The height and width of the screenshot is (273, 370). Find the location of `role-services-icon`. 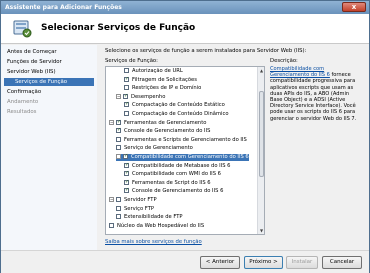

role-services-icon is located at coordinates (22, 29).